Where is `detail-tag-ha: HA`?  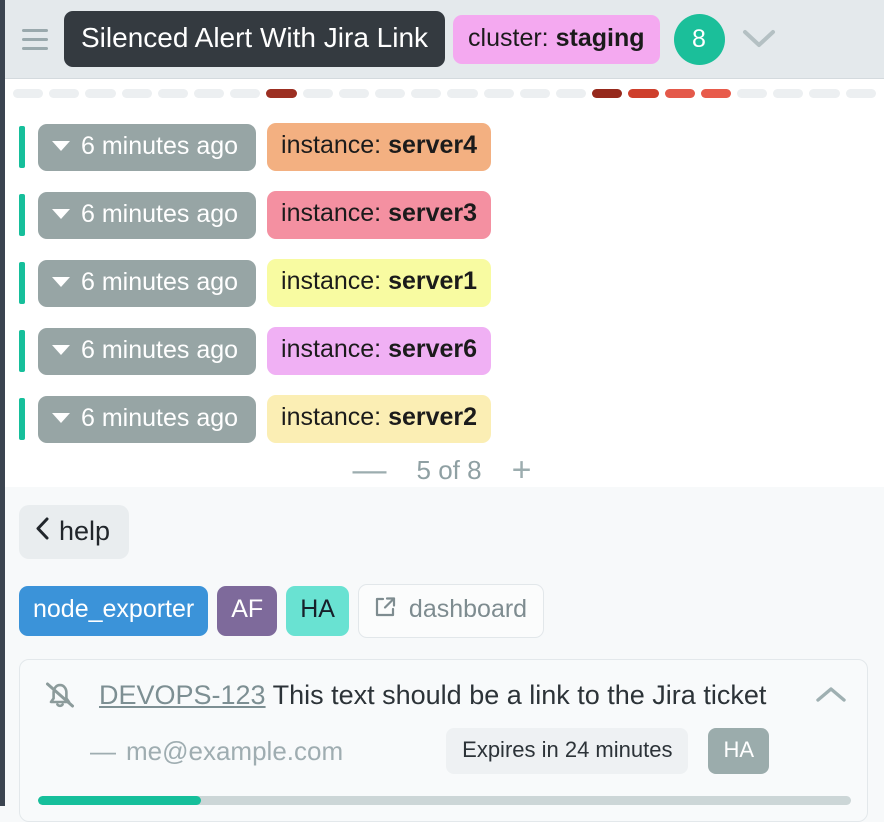 detail-tag-ha: HA is located at coordinates (317, 611).